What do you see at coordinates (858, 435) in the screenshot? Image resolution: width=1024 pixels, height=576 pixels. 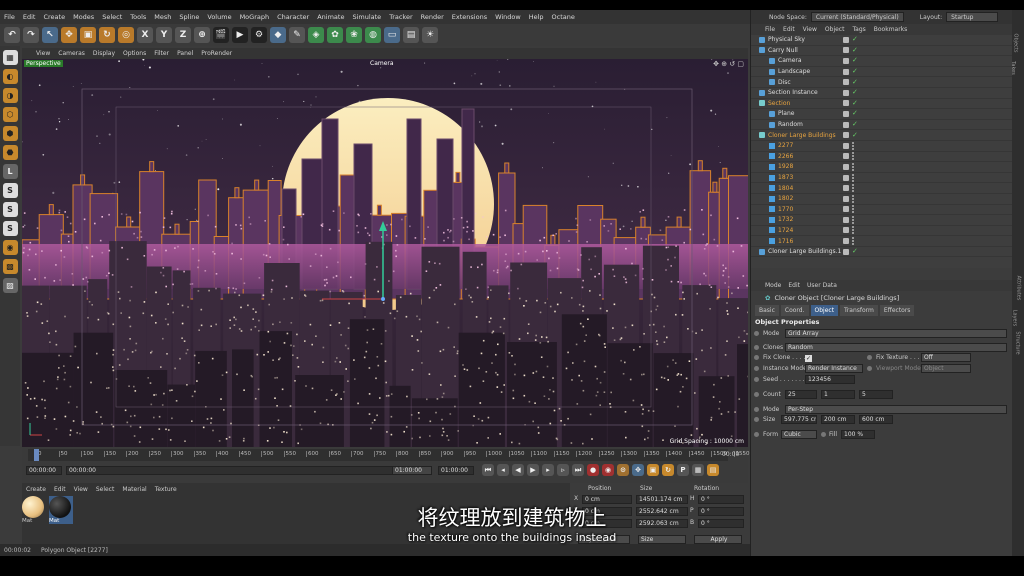 I see `fill-field: 100 %` at bounding box center [858, 435].